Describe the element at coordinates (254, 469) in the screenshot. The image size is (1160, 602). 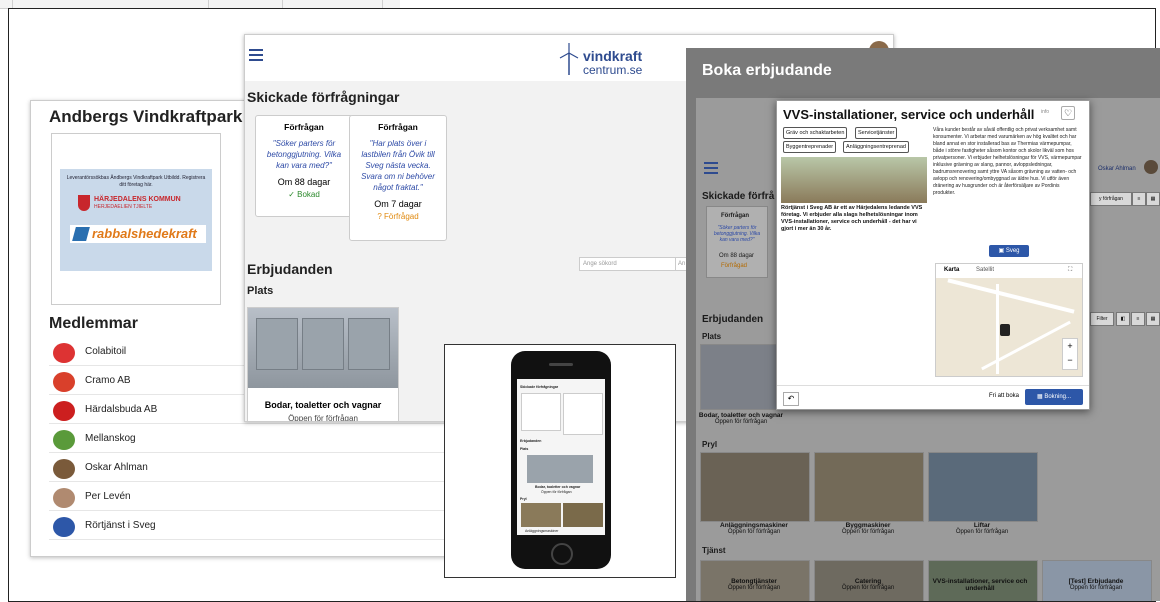
I see `list-item: Oskar Ahlman` at that location.